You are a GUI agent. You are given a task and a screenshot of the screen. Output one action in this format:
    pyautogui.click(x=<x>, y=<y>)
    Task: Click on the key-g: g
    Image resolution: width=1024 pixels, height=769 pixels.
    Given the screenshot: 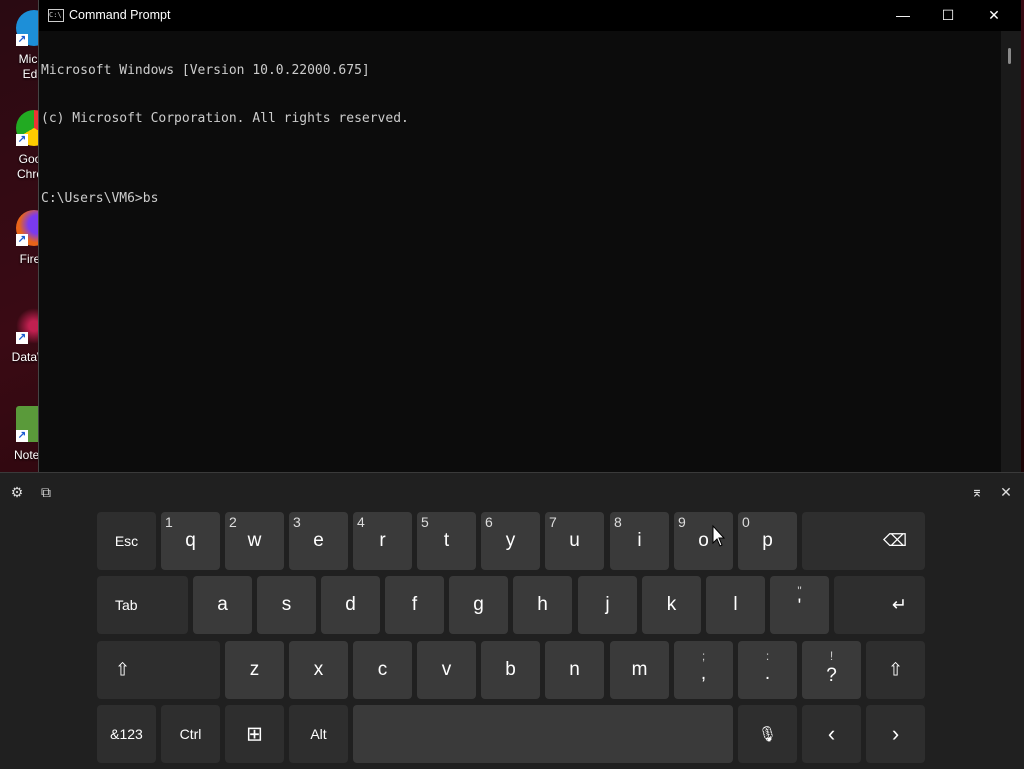 What is the action you would take?
    pyautogui.click(x=478, y=605)
    